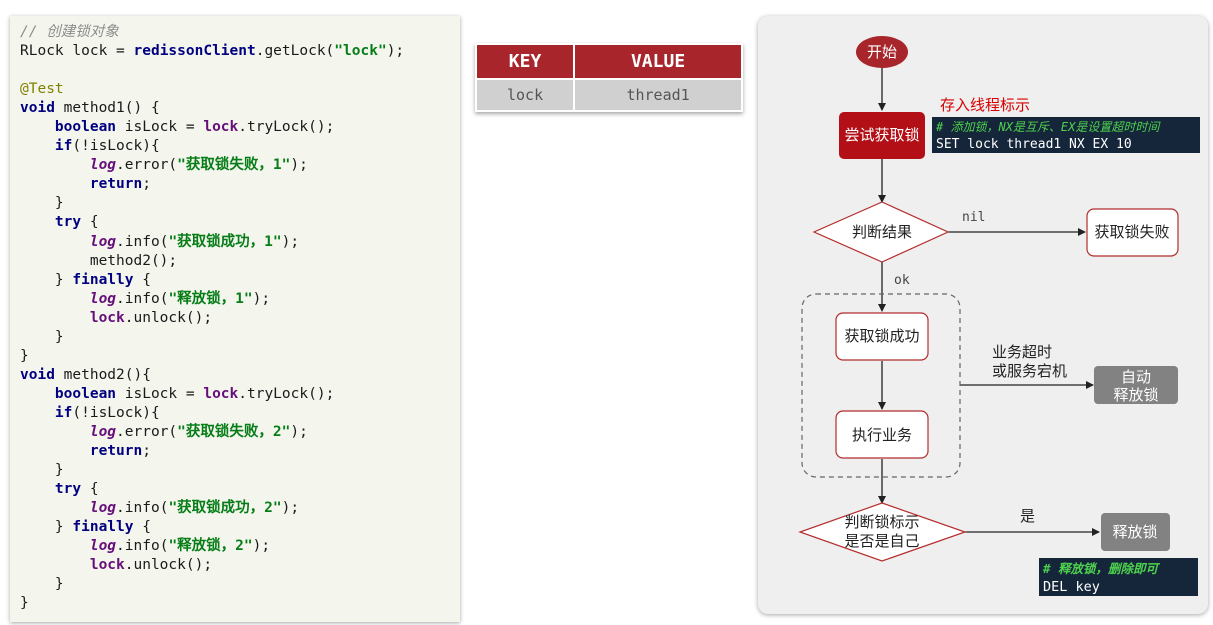 Image resolution: width=1213 pixels, height=625 pixels. Describe the element at coordinates (99, 260) in the screenshot. I see `code-token: method2();` at that location.